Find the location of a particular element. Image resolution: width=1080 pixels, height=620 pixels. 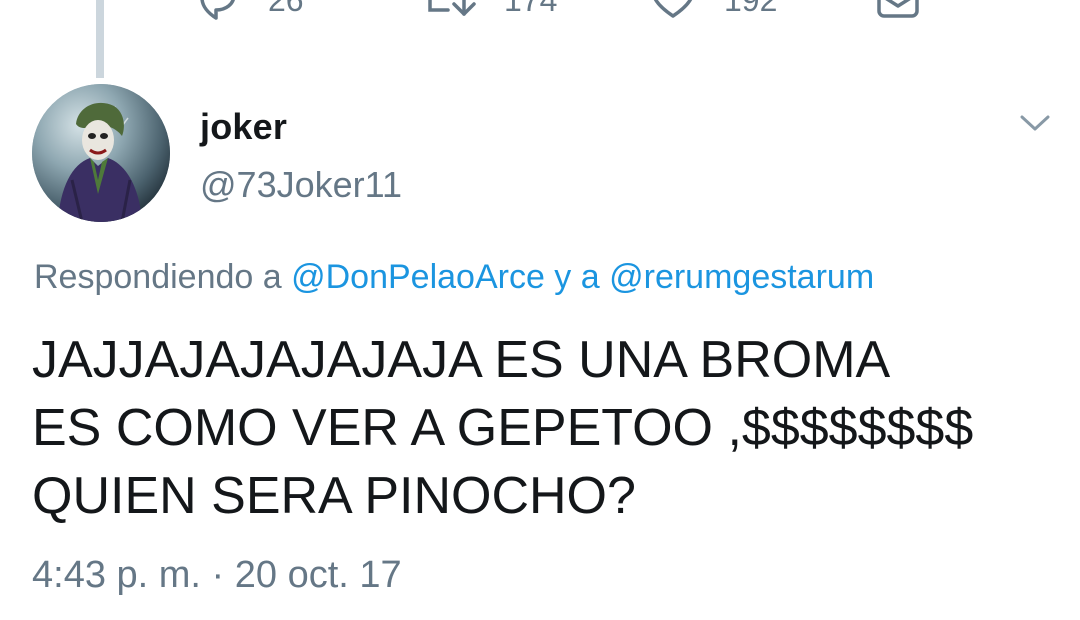

like-count: 192 is located at coordinates (750, 9).